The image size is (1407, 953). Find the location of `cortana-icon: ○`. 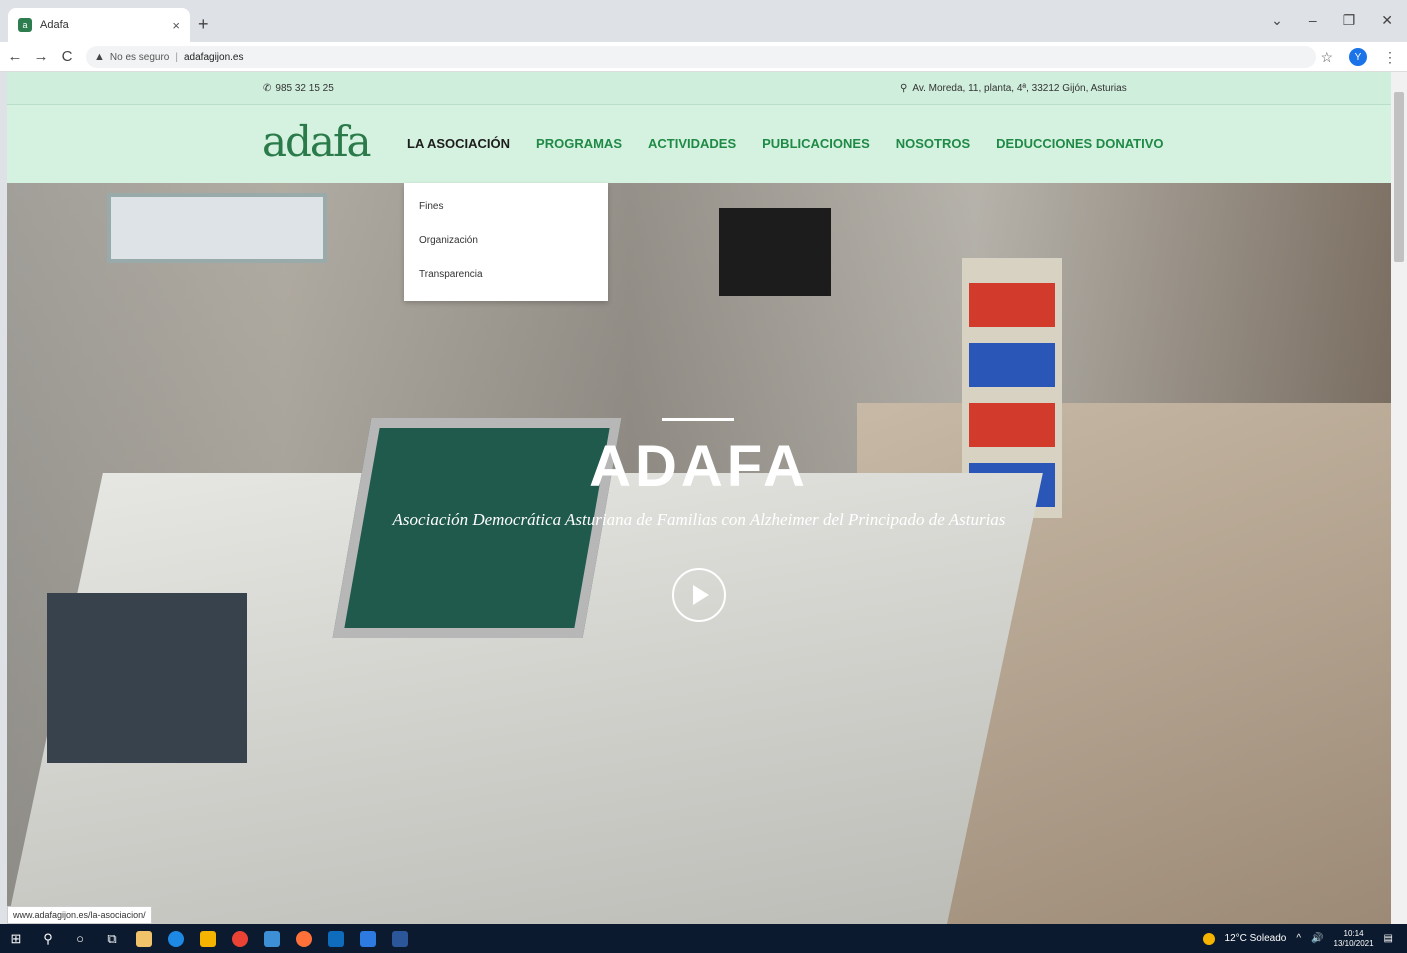

cortana-icon: ○ is located at coordinates (80, 938).